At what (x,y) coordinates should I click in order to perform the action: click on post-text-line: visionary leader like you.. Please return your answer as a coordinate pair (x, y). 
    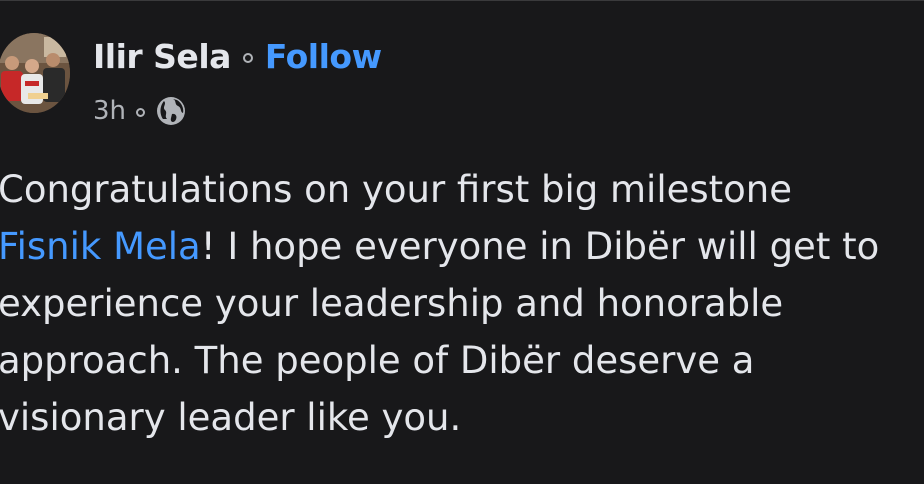
    Looking at the image, I should click on (231, 417).